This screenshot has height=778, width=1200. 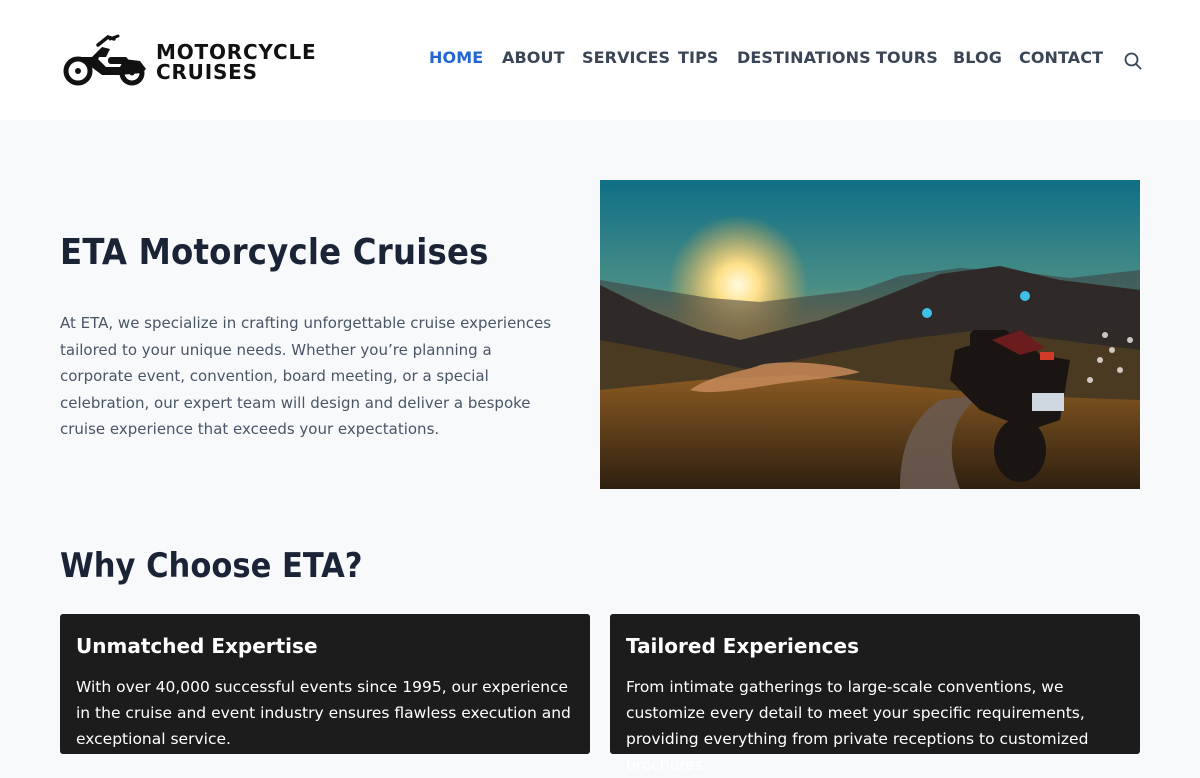 I want to click on nav-item-blog: BLOG, so click(x=977, y=57).